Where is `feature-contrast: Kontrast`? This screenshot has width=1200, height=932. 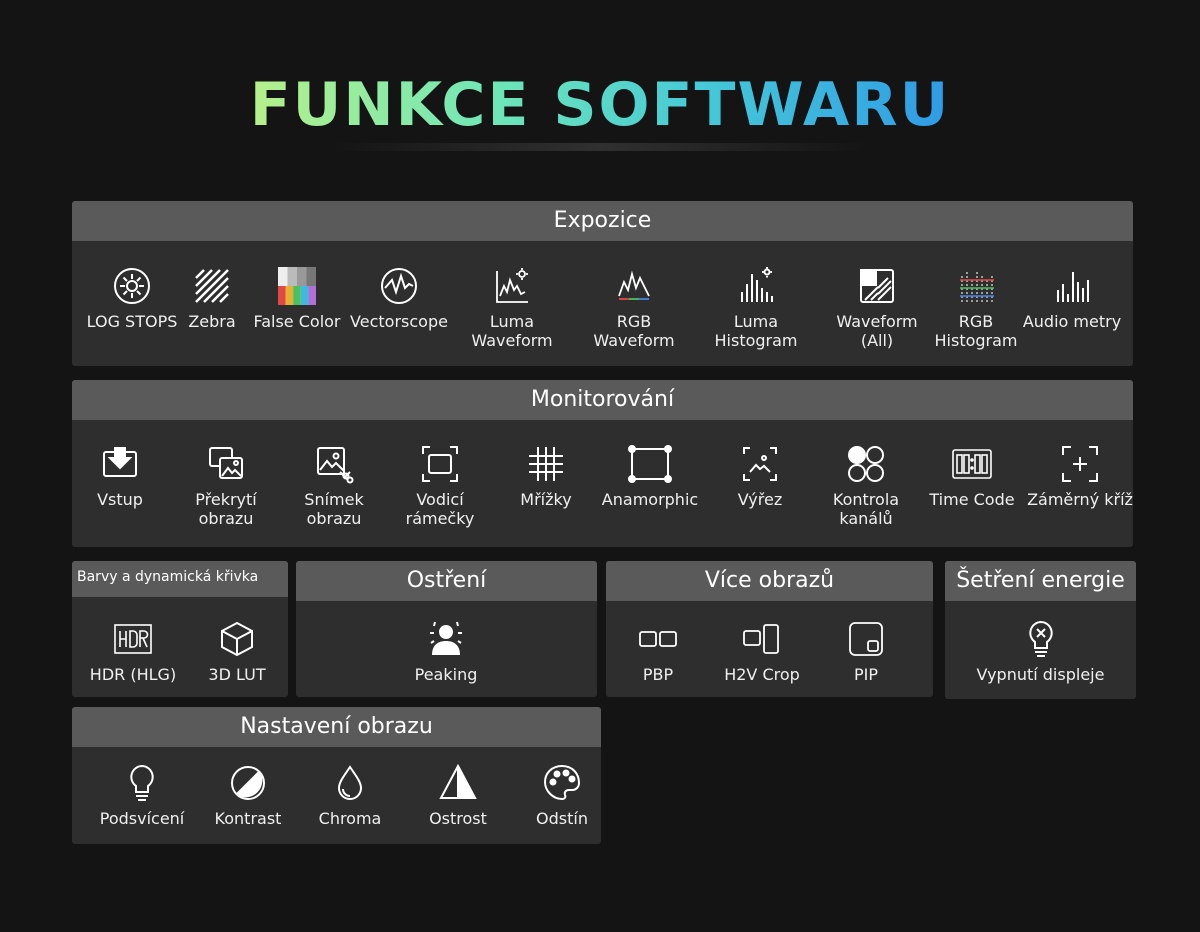 feature-contrast: Kontrast is located at coordinates (248, 795).